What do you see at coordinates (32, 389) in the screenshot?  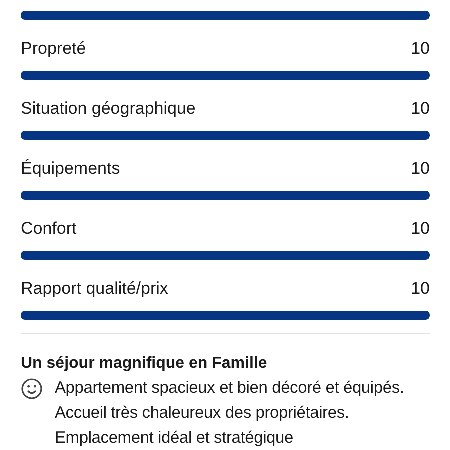 I see `smiley-icon` at bounding box center [32, 389].